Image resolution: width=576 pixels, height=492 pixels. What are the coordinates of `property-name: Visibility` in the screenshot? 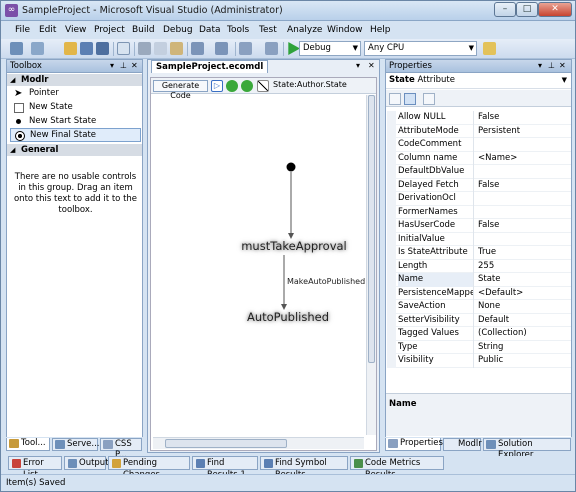 It's located at (436, 361).